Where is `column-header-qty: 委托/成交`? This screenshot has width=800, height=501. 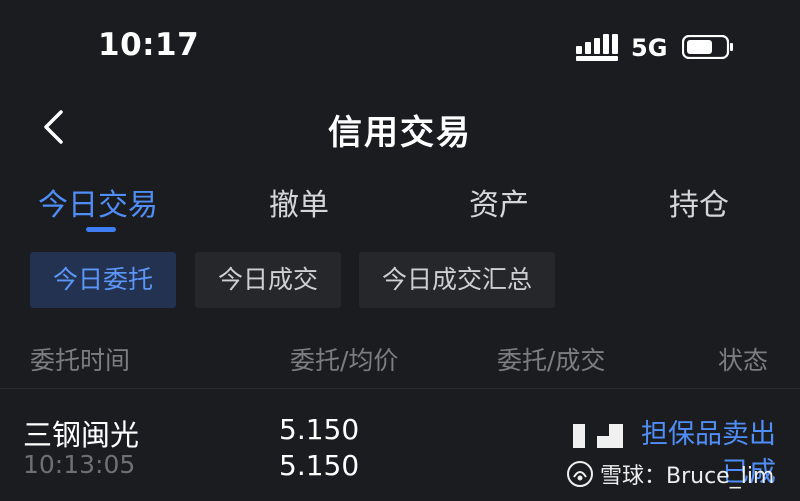 column-header-qty: 委托/成交 is located at coordinates (551, 360).